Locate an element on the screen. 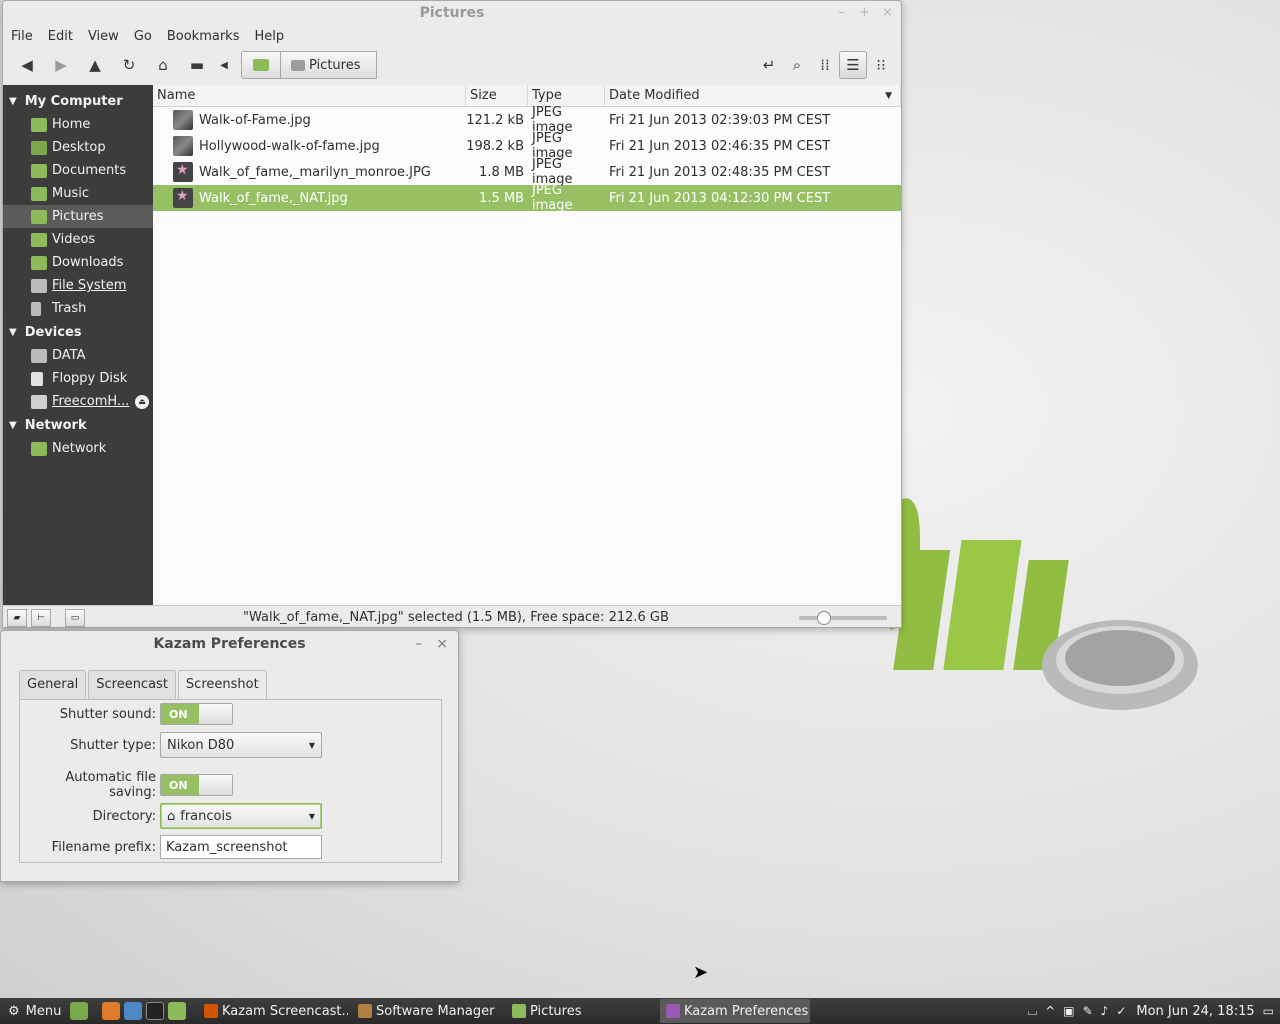 This screenshot has width=1280, height=1024. eject-icon: ⏏ is located at coordinates (142, 401).